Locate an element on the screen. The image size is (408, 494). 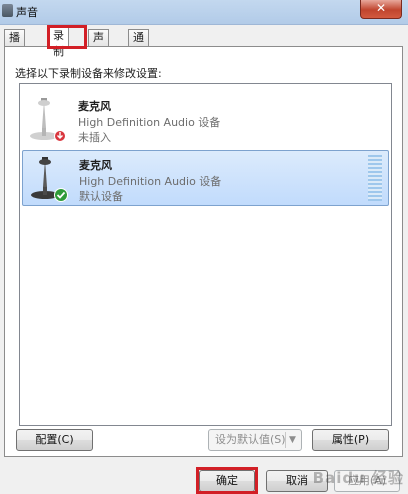
speaker-icon is located at coordinates (7, 10).